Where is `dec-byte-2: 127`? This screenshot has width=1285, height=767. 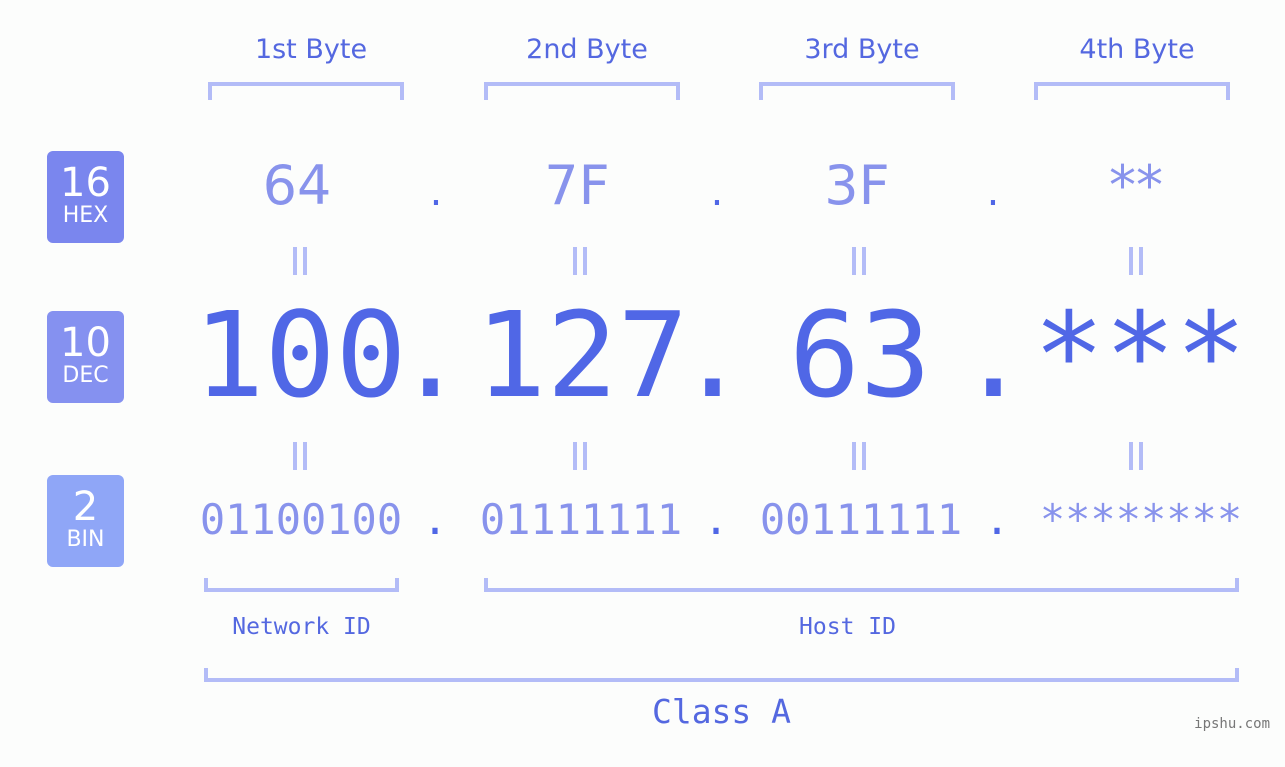 dec-byte-2: 127 is located at coordinates (582, 355).